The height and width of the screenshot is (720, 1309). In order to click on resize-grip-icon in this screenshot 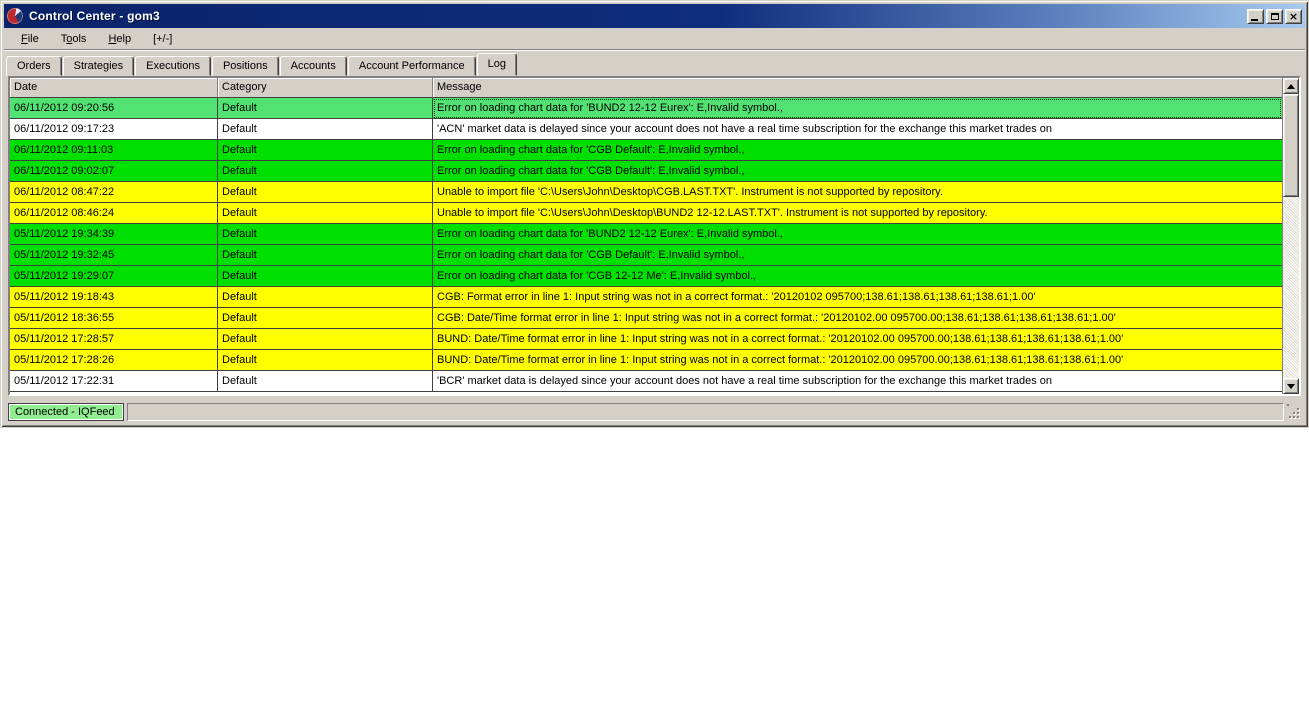, I will do `click(1294, 412)`.